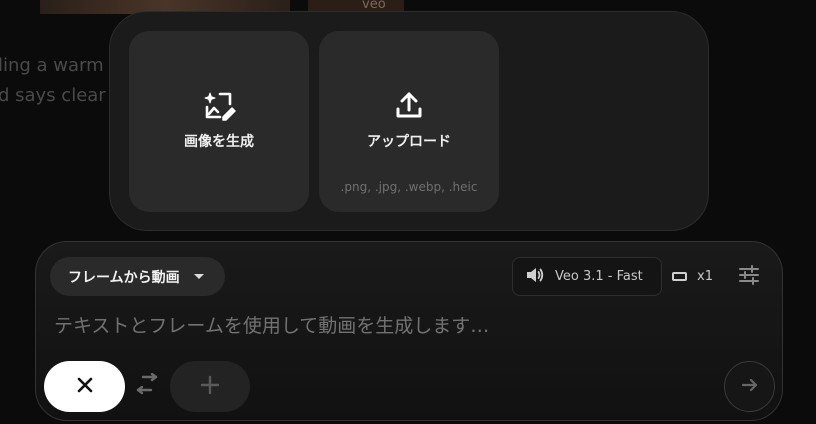  Describe the element at coordinates (599, 276) in the screenshot. I see `model-label: Veo 3.1 - Fast` at that location.